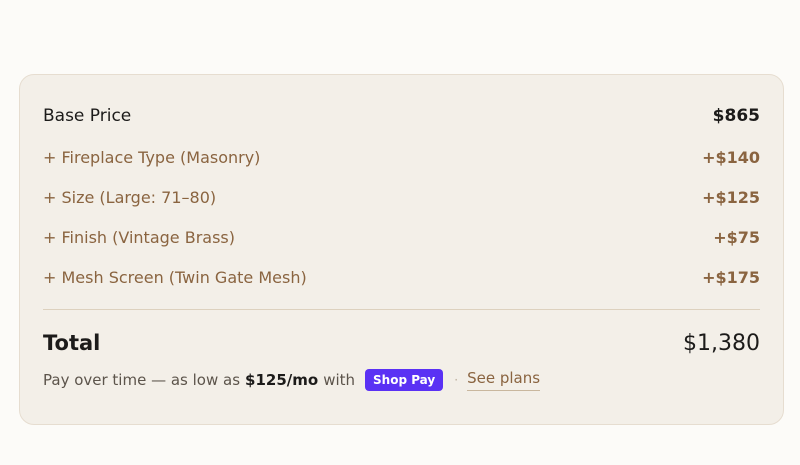 The height and width of the screenshot is (465, 800). What do you see at coordinates (401, 157) in the screenshot?
I see `option-row-fireplace-type: + Fireplace Type (Masonry) +$140` at bounding box center [401, 157].